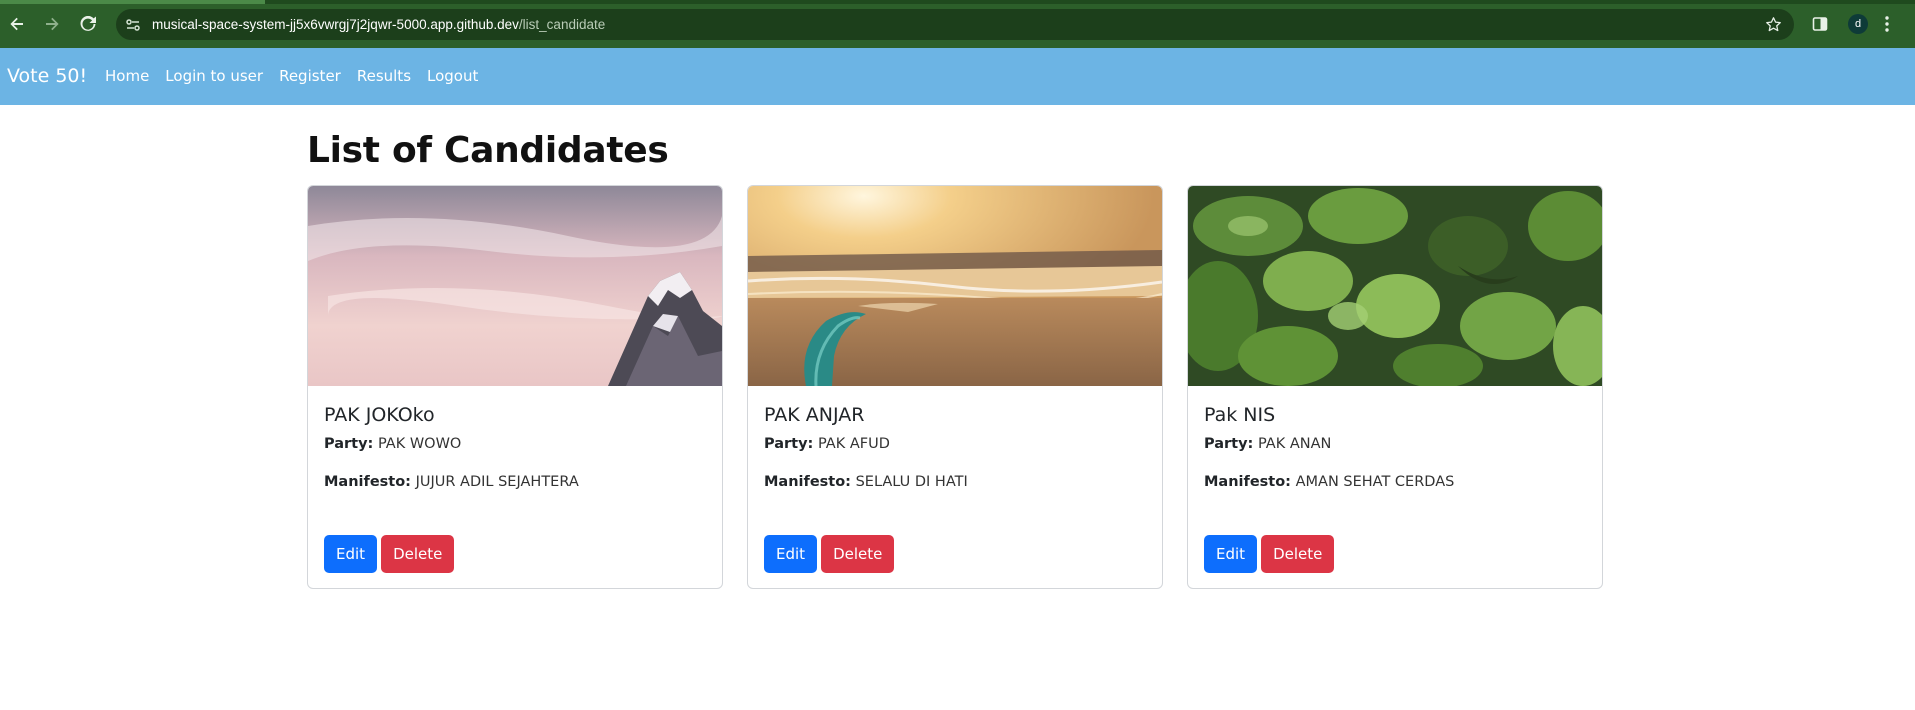 The height and width of the screenshot is (710, 1915). Describe the element at coordinates (88, 24) in the screenshot. I see `reload-icon` at that location.